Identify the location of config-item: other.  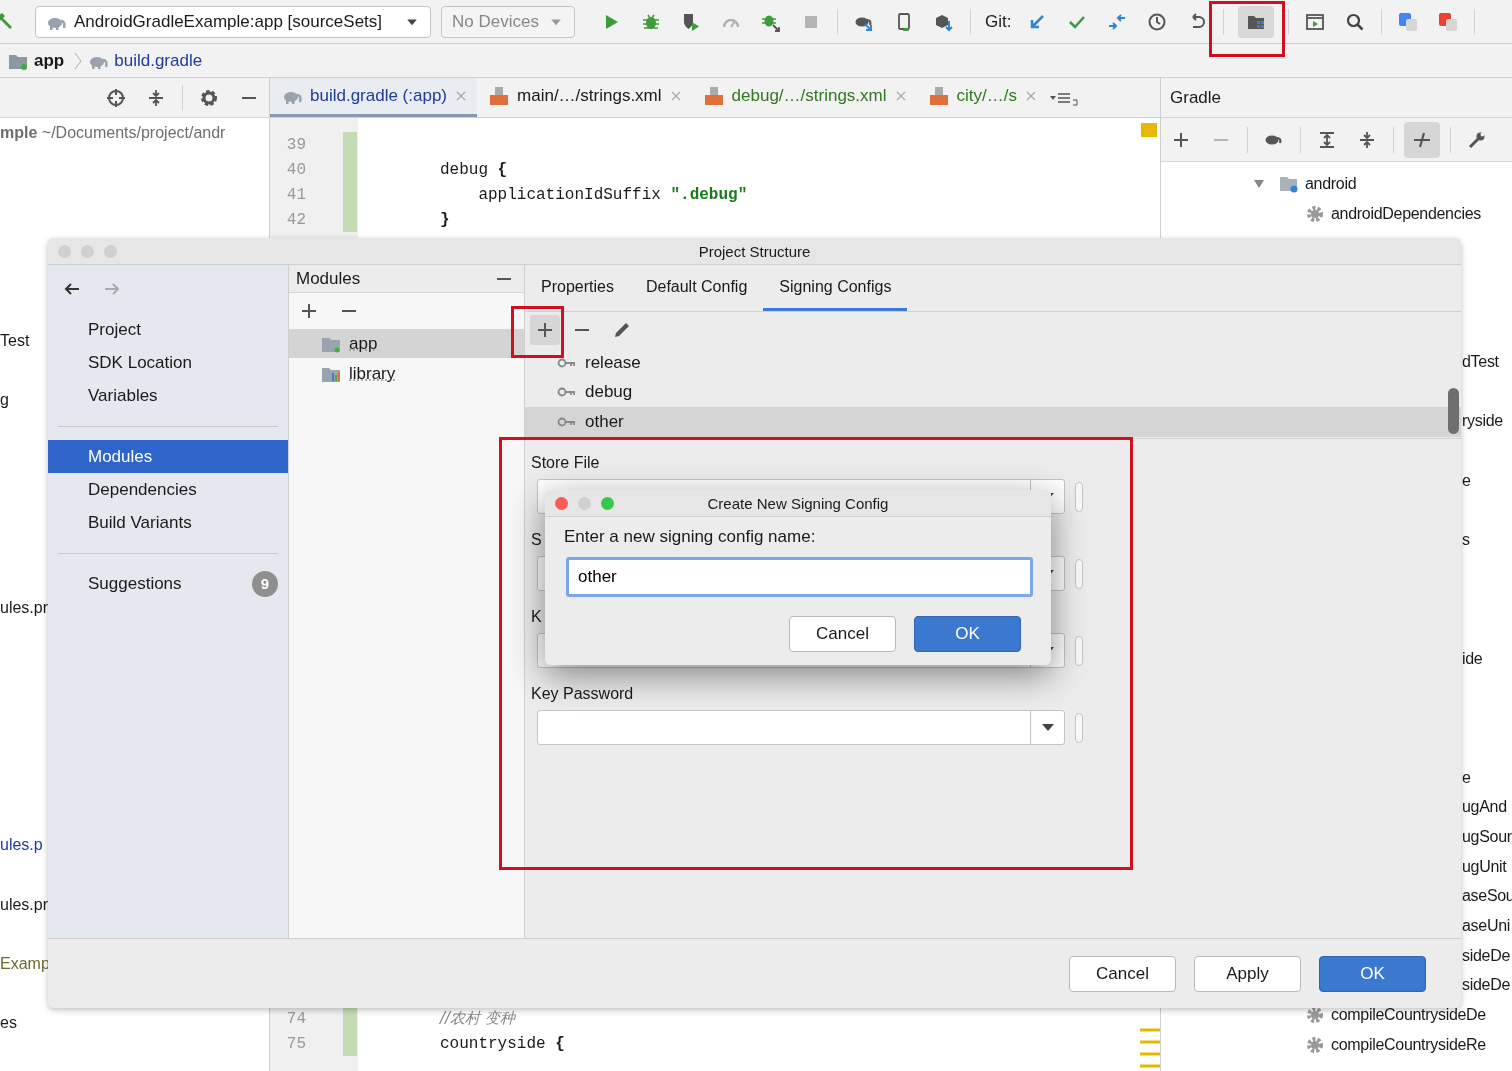
(993, 422).